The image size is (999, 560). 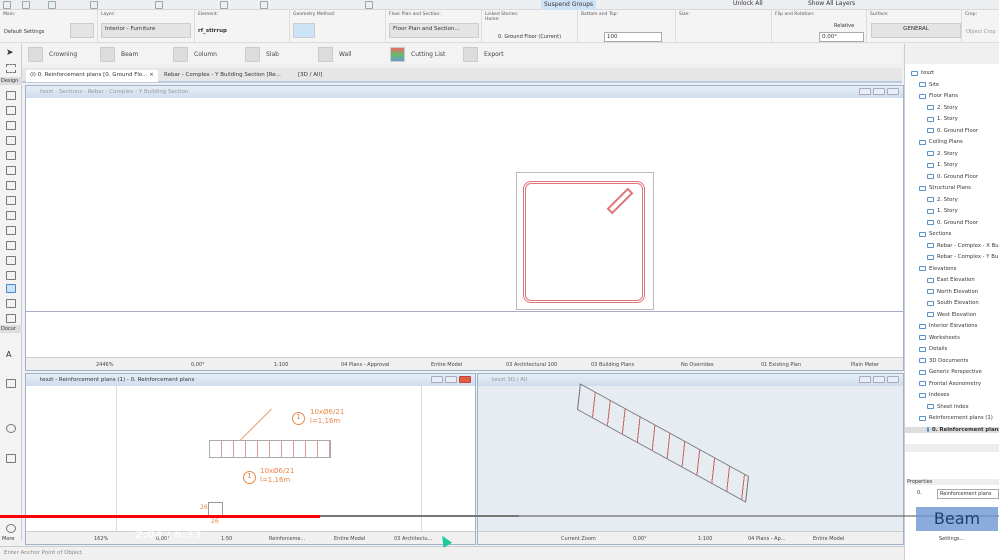 What do you see at coordinates (962, 257) in the screenshot?
I see `navigator-item: Rebar - Complex - Y Bu` at bounding box center [962, 257].